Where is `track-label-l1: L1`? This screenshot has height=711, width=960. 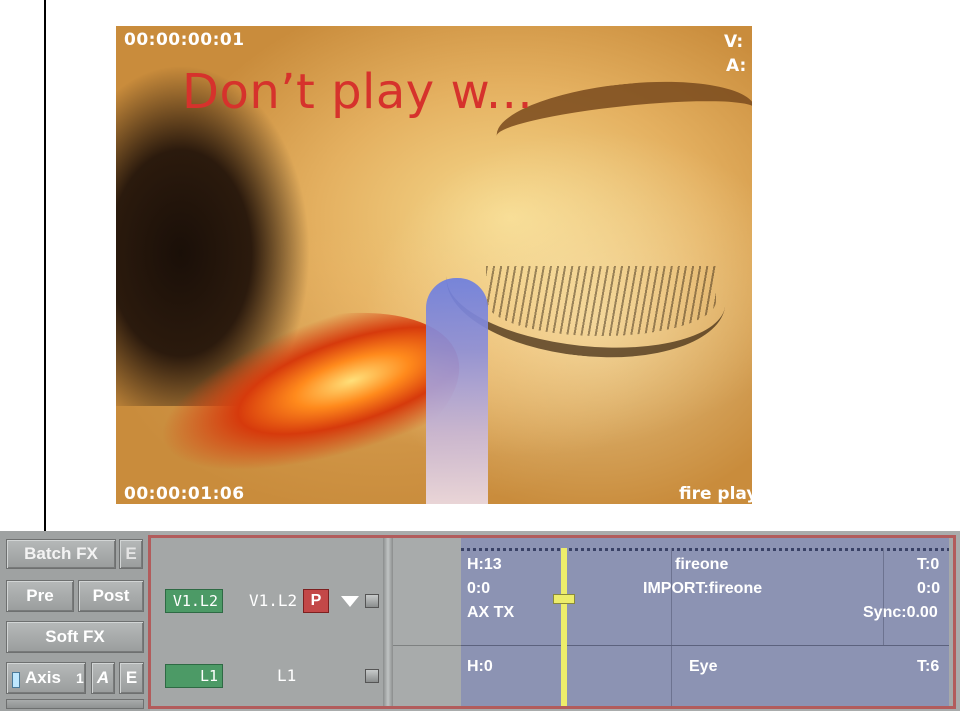
track-label-l1: L1 is located at coordinates (287, 675).